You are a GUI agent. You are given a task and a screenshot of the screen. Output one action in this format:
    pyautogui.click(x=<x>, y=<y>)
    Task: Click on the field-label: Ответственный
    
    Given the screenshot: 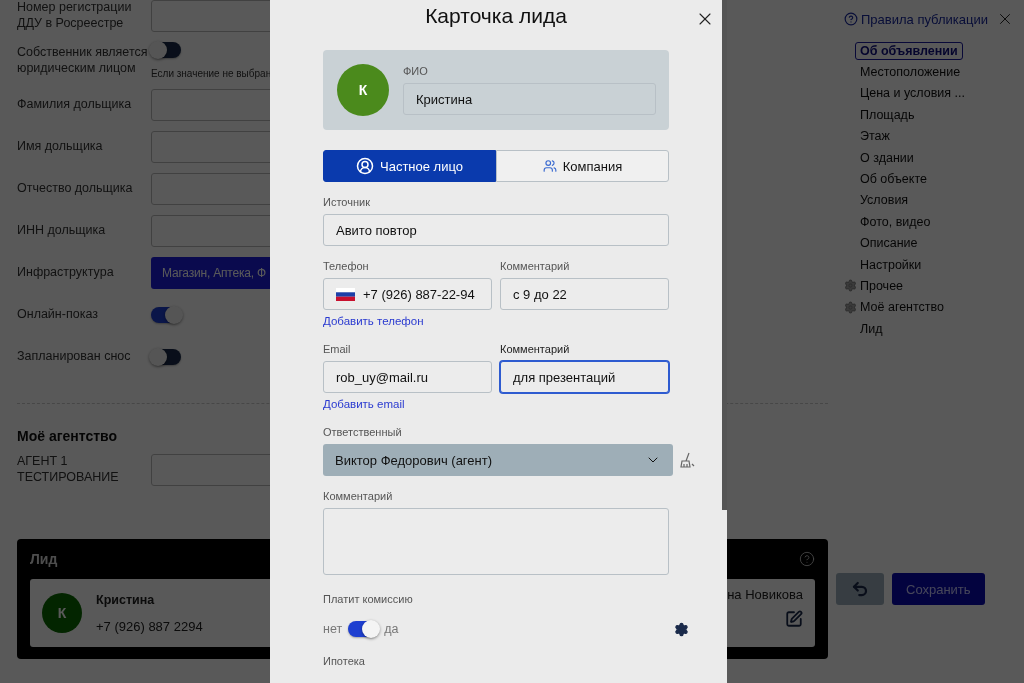 What is the action you would take?
    pyautogui.click(x=363, y=432)
    